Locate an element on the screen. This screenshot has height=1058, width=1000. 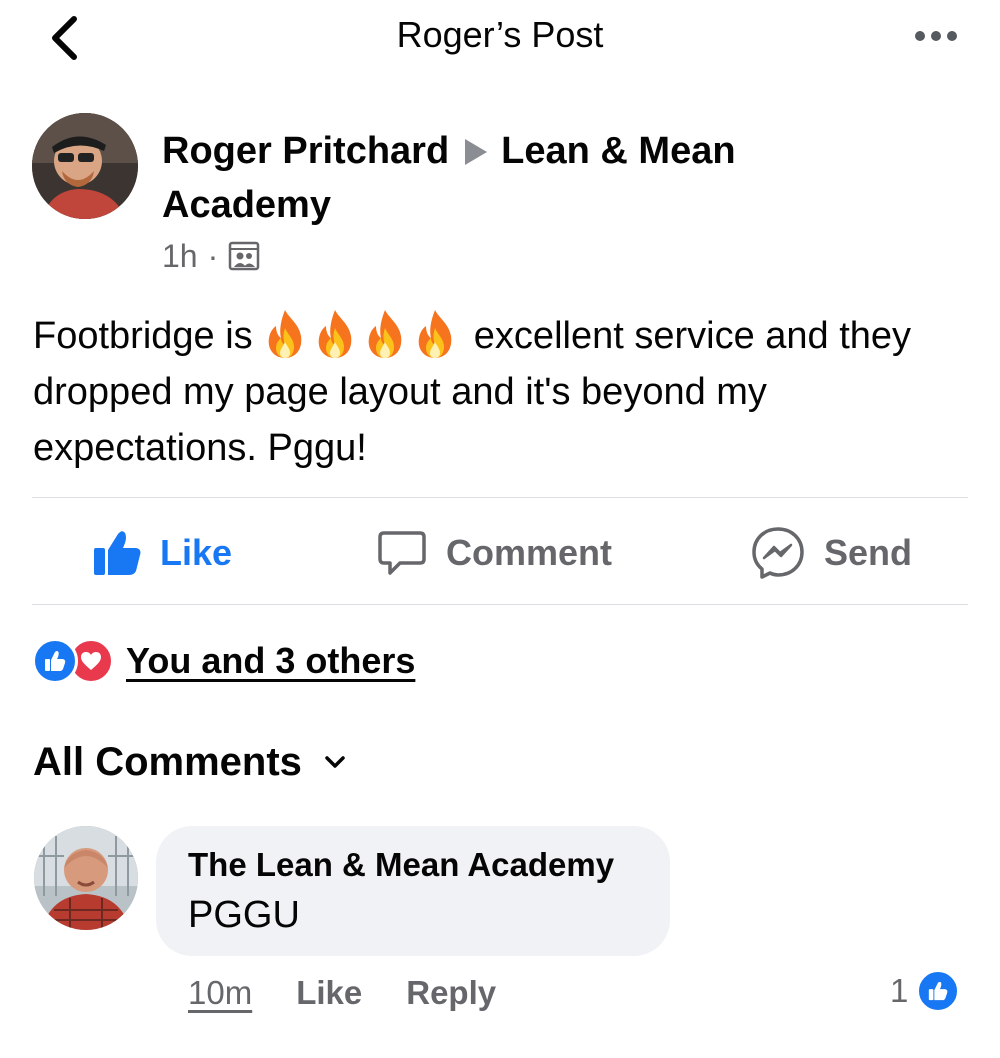
comments-filter-dropdown: All Comments is located at coordinates (189, 762).